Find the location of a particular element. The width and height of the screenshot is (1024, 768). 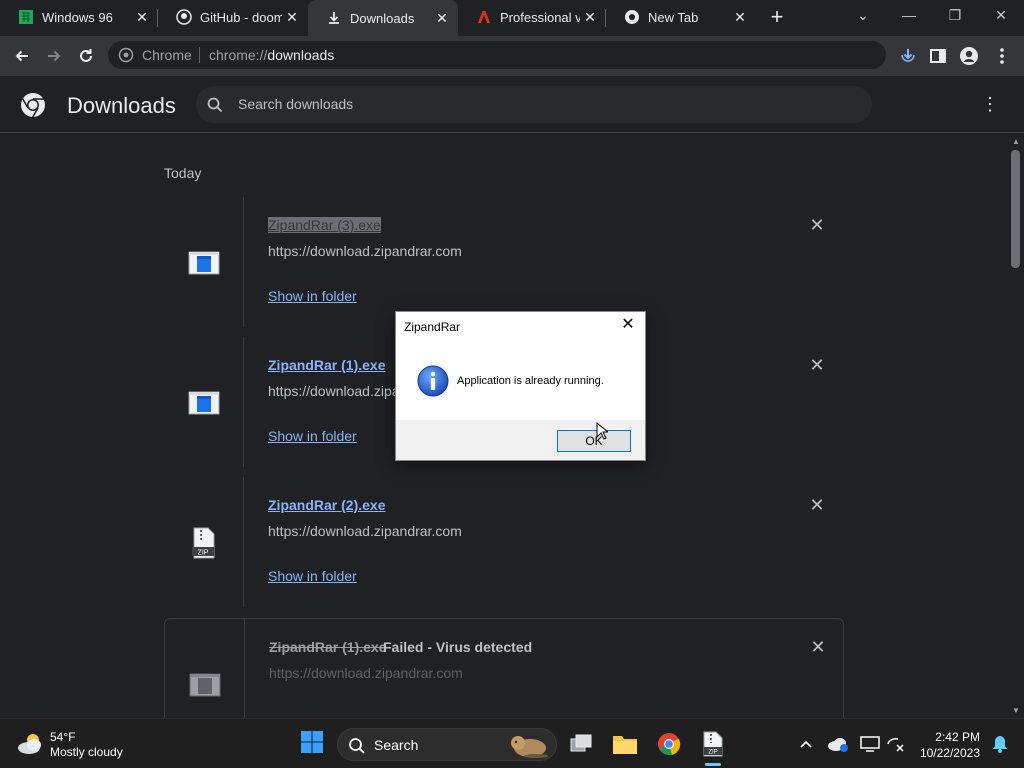

downloads-header: Downloads ⋮ is located at coordinates (512, 104).